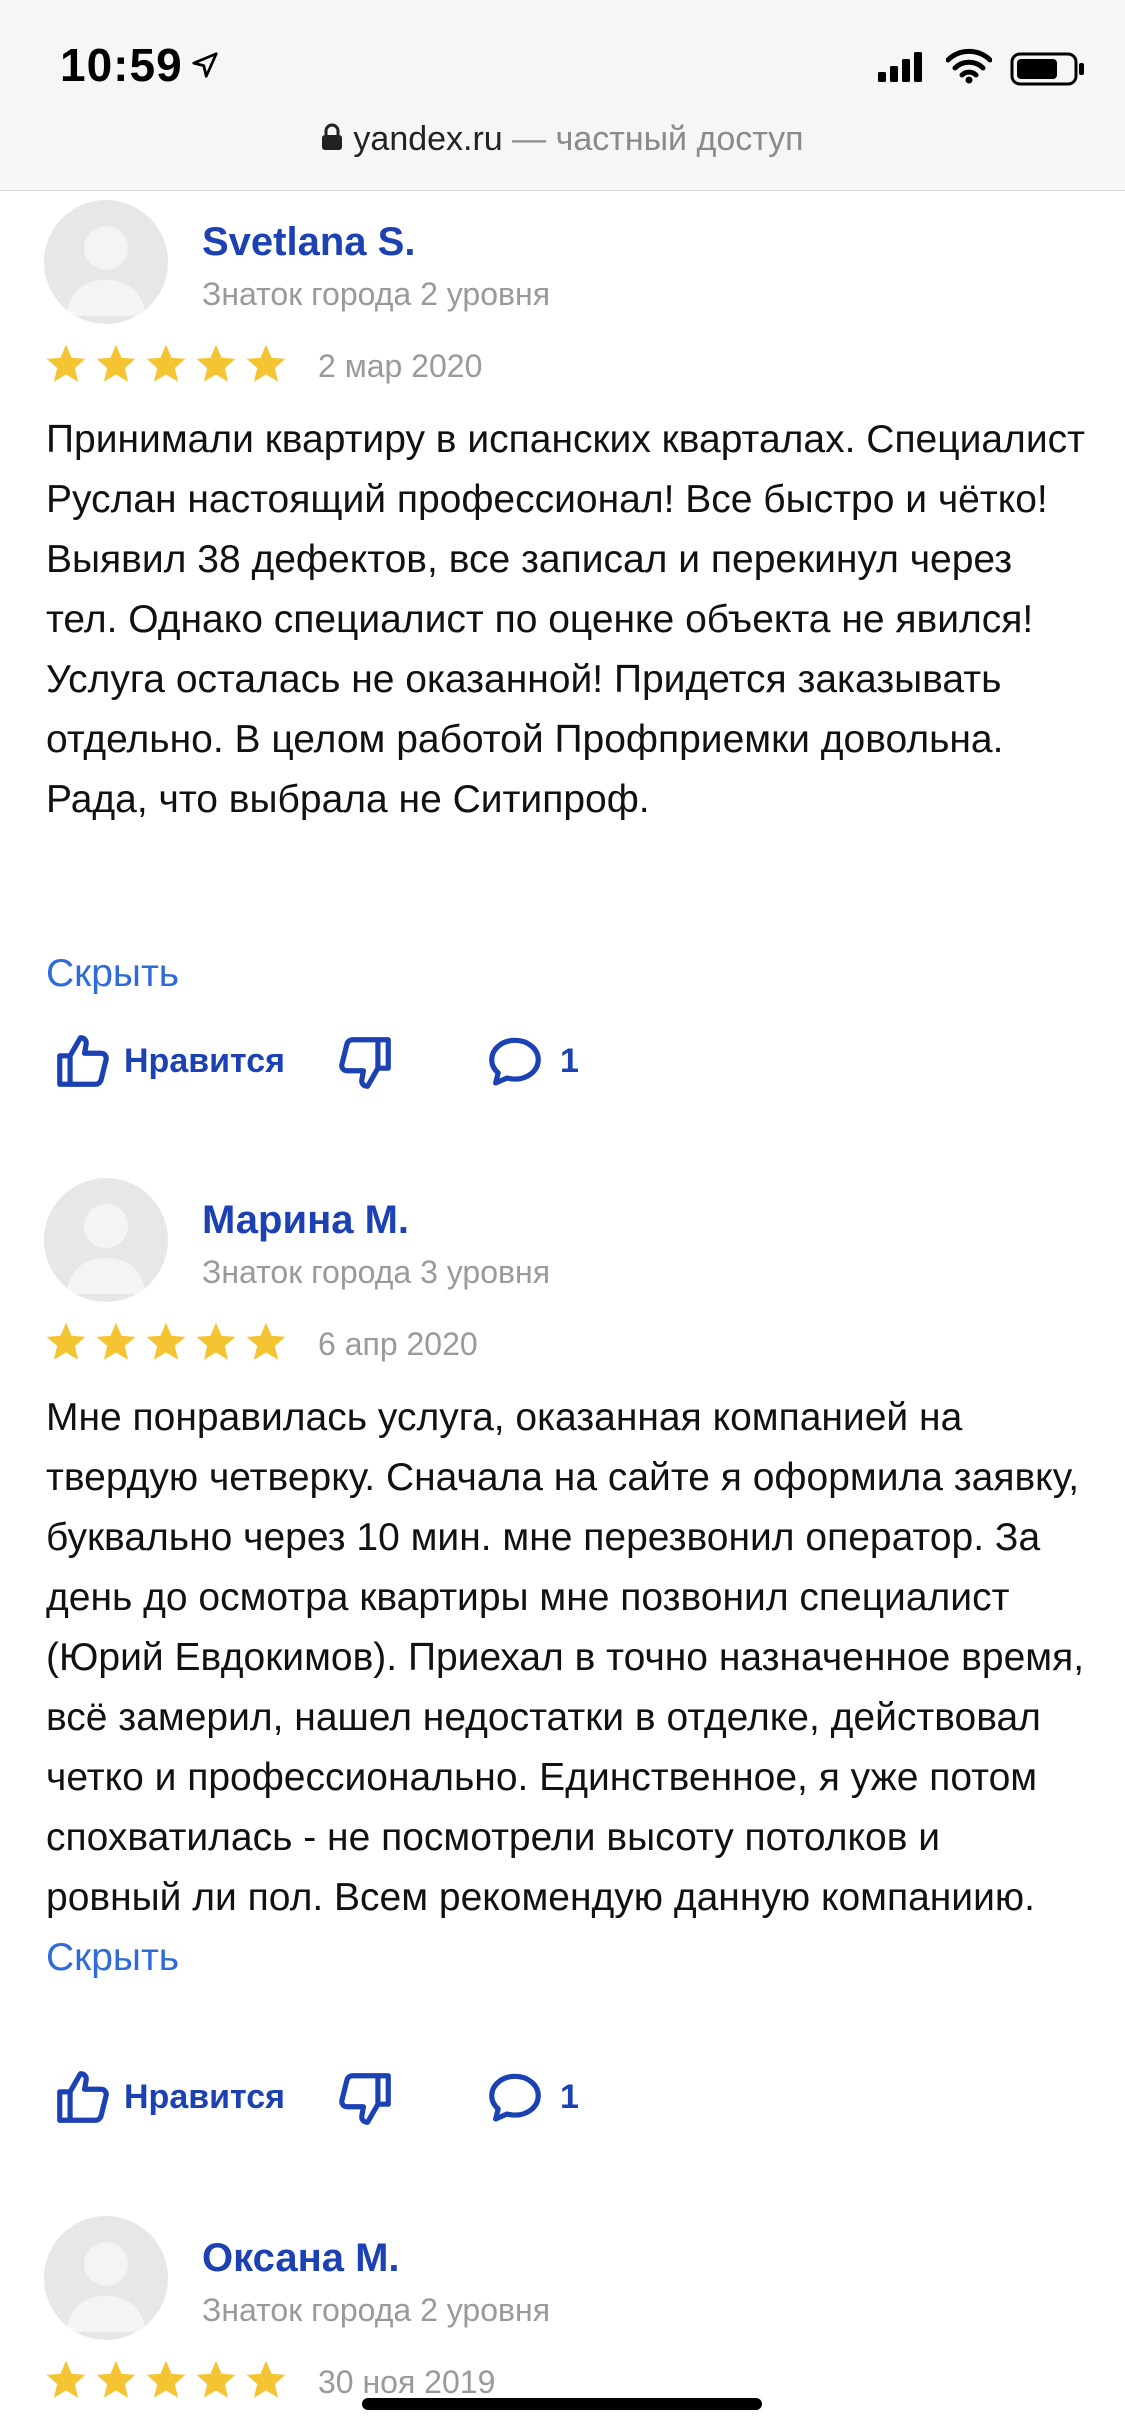 Image resolution: width=1125 pixels, height=2436 pixels. Describe the element at coordinates (1047, 69) in the screenshot. I see `battery-icon` at that location.